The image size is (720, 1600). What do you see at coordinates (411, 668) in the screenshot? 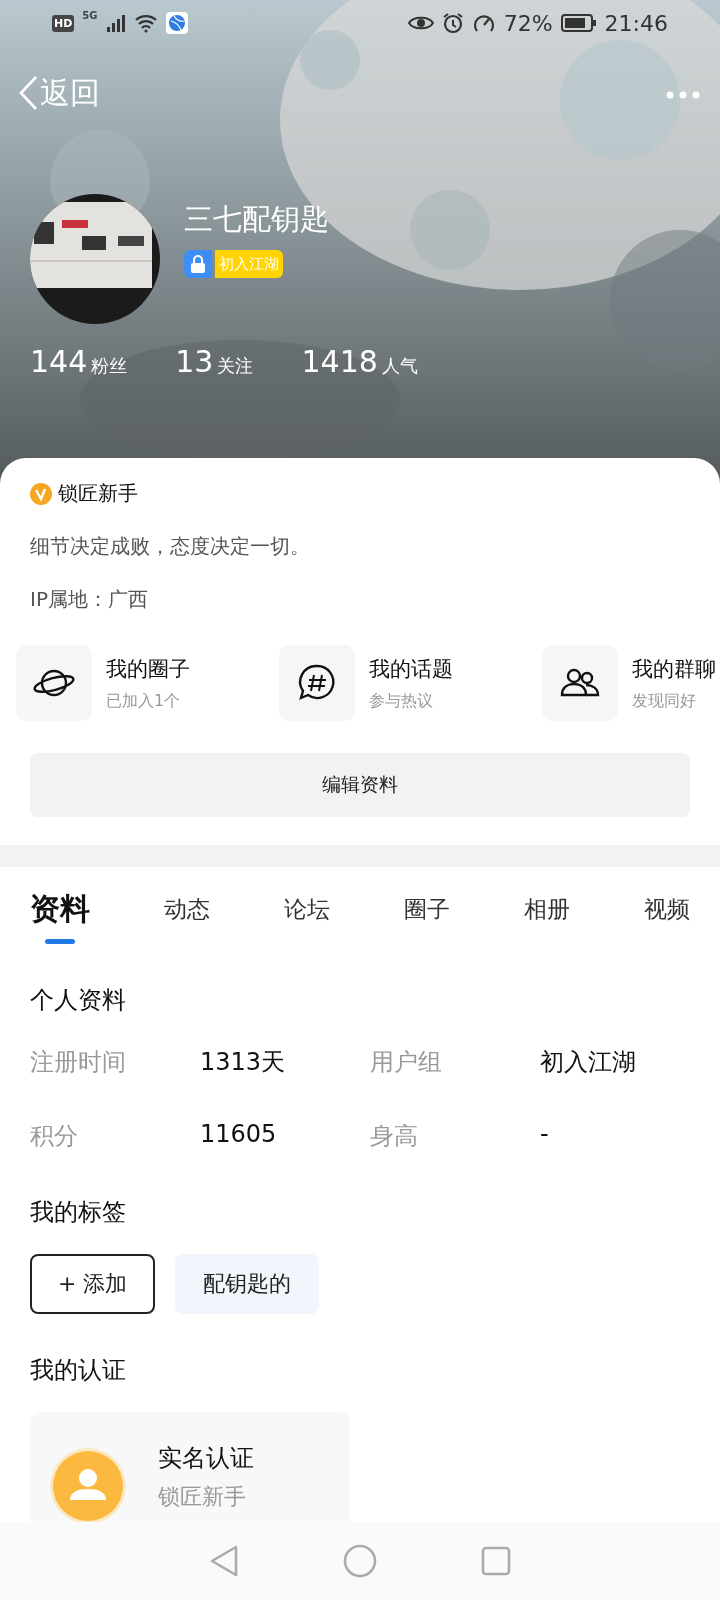
I see `shortcut-title: 我的话题` at bounding box center [411, 668].